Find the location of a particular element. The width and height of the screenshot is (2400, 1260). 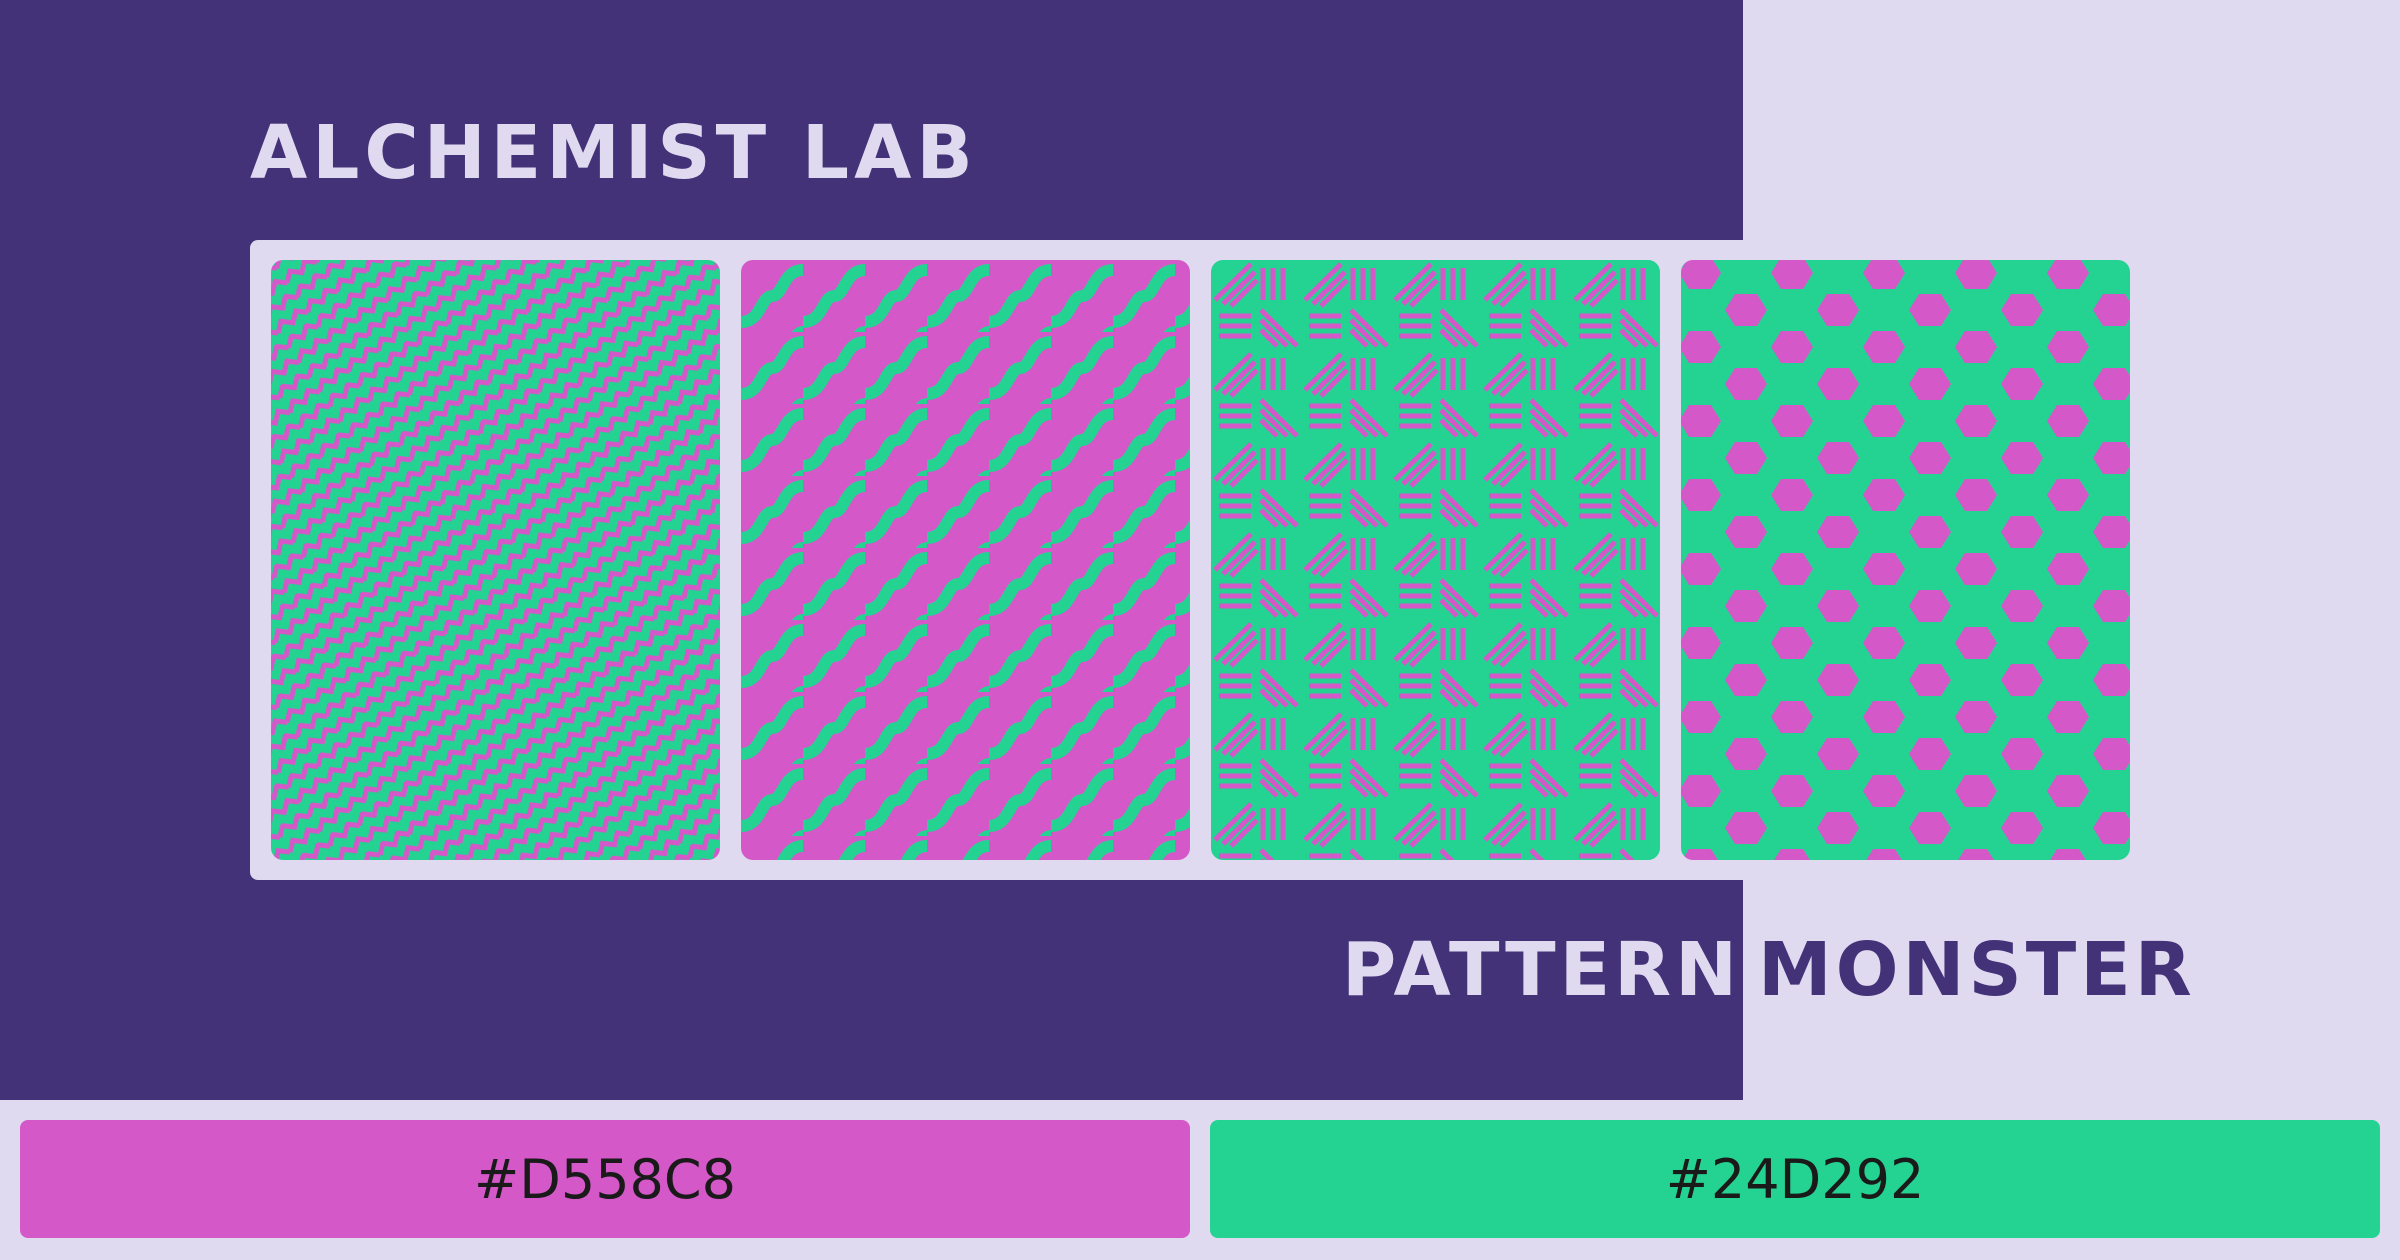

pattern-tile-diagonal is located at coordinates (1435, 560).